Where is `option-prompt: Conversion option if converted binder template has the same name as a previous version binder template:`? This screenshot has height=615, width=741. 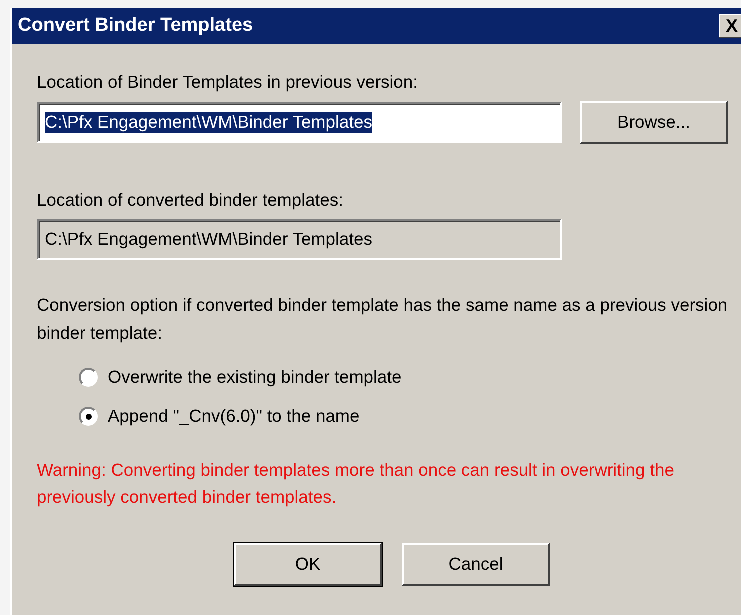 option-prompt: Conversion option if converted binder template has the same name as a previous version binder template: is located at coordinates (383, 319).